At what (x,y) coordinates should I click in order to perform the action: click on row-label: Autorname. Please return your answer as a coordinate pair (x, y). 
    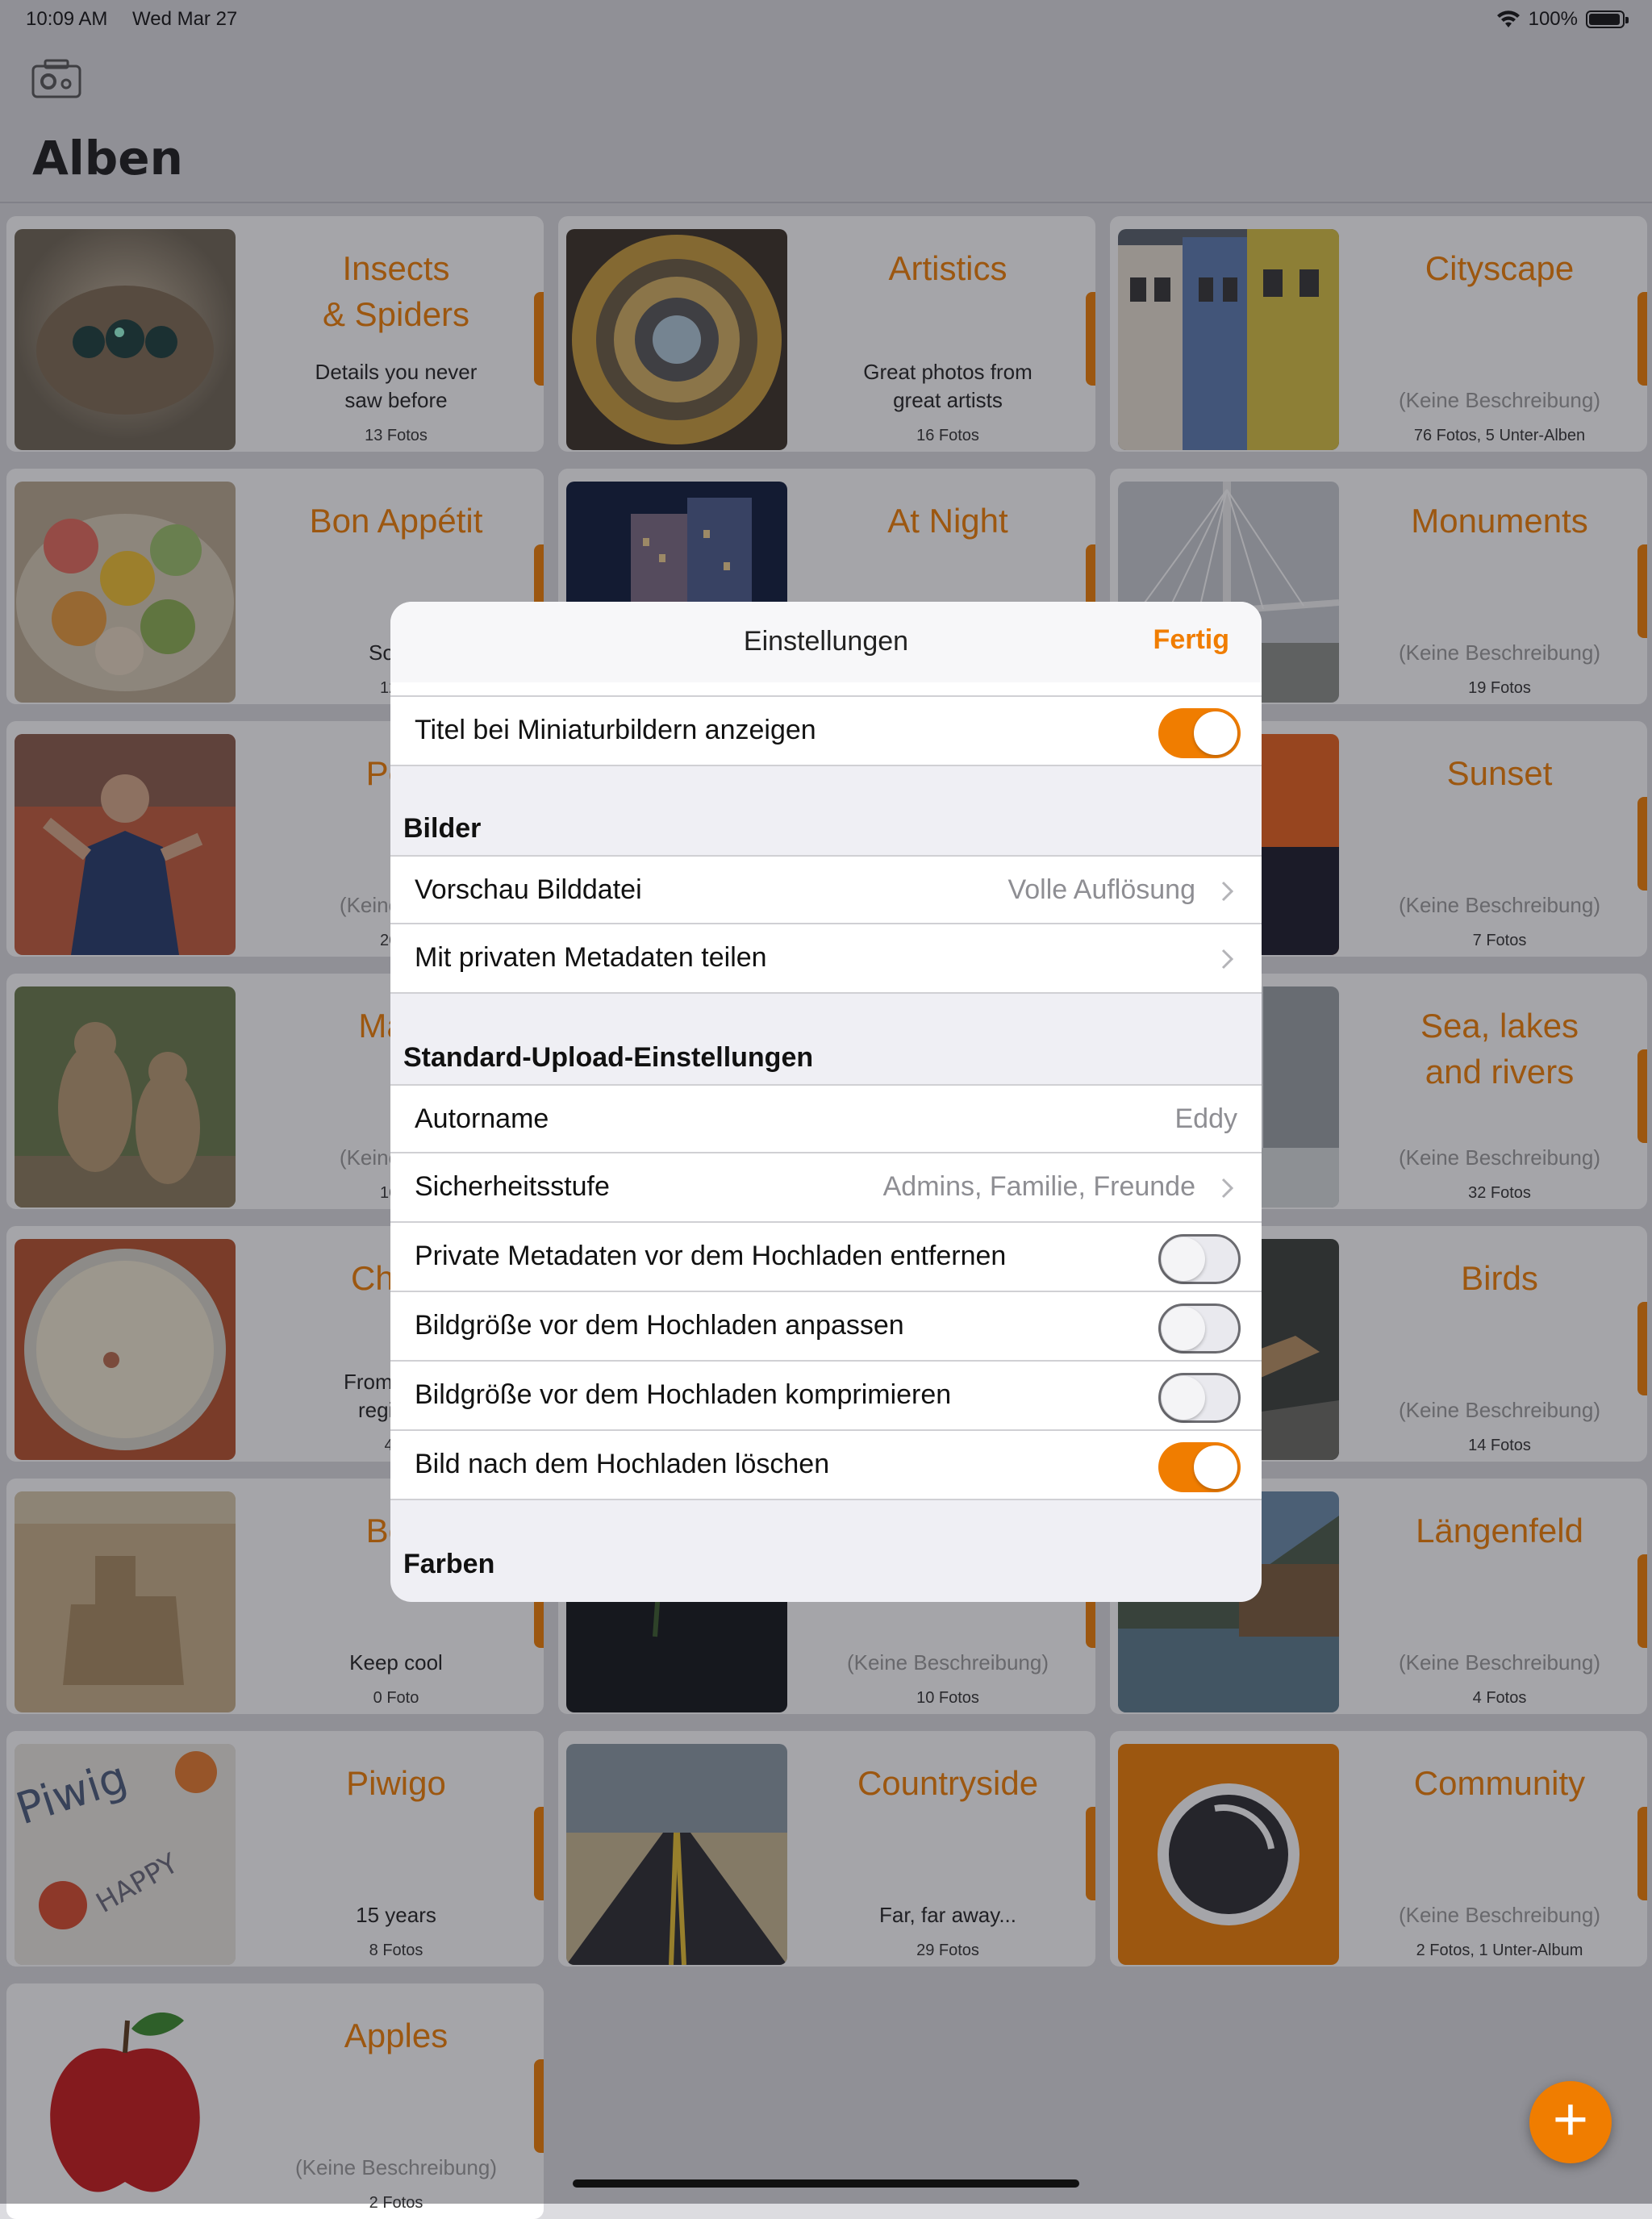
    Looking at the image, I should click on (482, 1119).